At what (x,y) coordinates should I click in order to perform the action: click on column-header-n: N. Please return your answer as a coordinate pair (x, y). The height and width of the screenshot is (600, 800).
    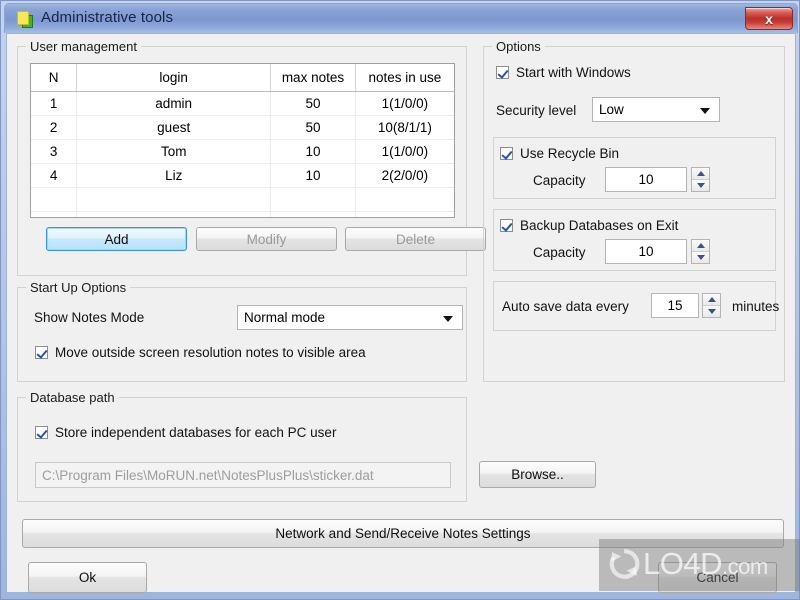
    Looking at the image, I should click on (54, 78).